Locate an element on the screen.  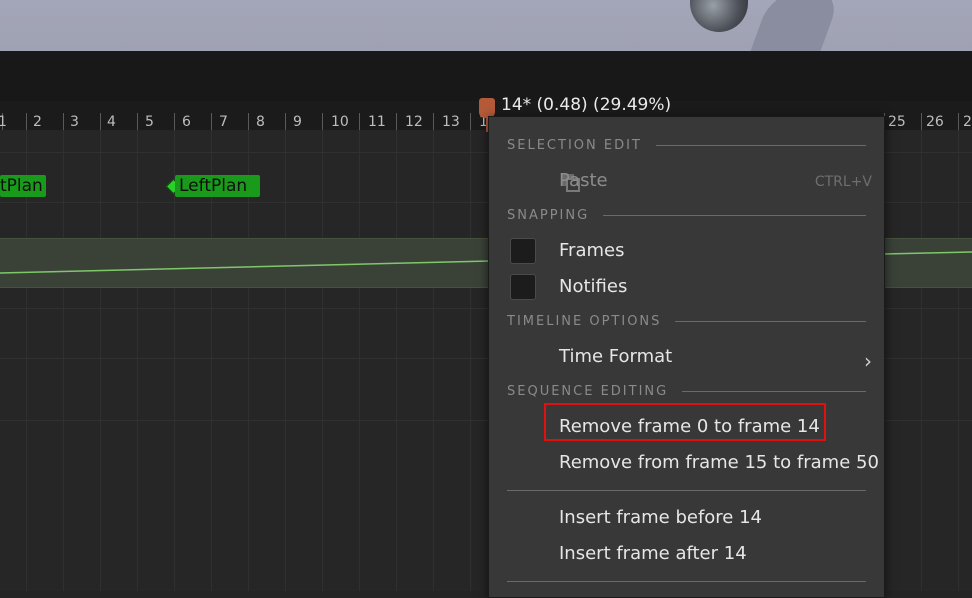
scrubber-readout: 14* (0.48) (29.49%) is located at coordinates (586, 105).